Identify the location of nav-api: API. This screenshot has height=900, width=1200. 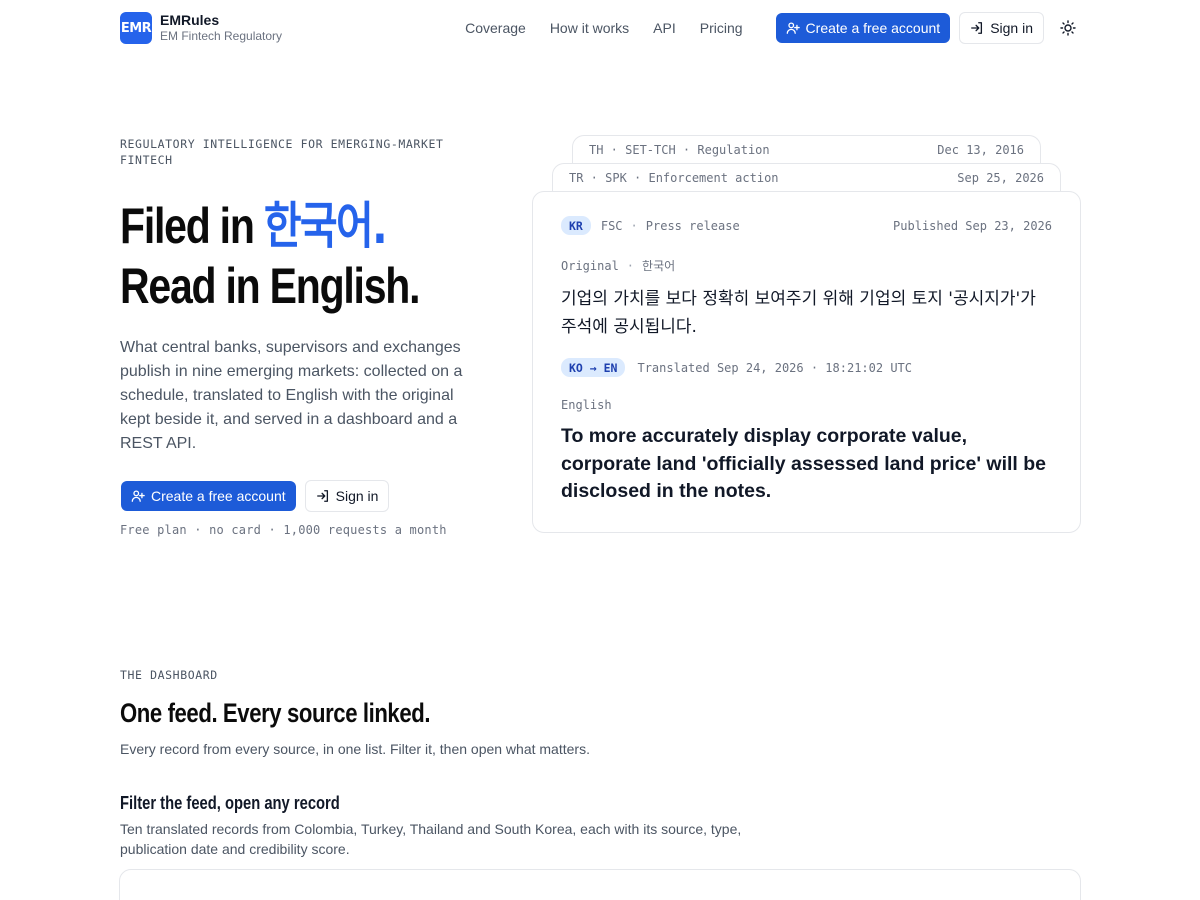
(664, 28).